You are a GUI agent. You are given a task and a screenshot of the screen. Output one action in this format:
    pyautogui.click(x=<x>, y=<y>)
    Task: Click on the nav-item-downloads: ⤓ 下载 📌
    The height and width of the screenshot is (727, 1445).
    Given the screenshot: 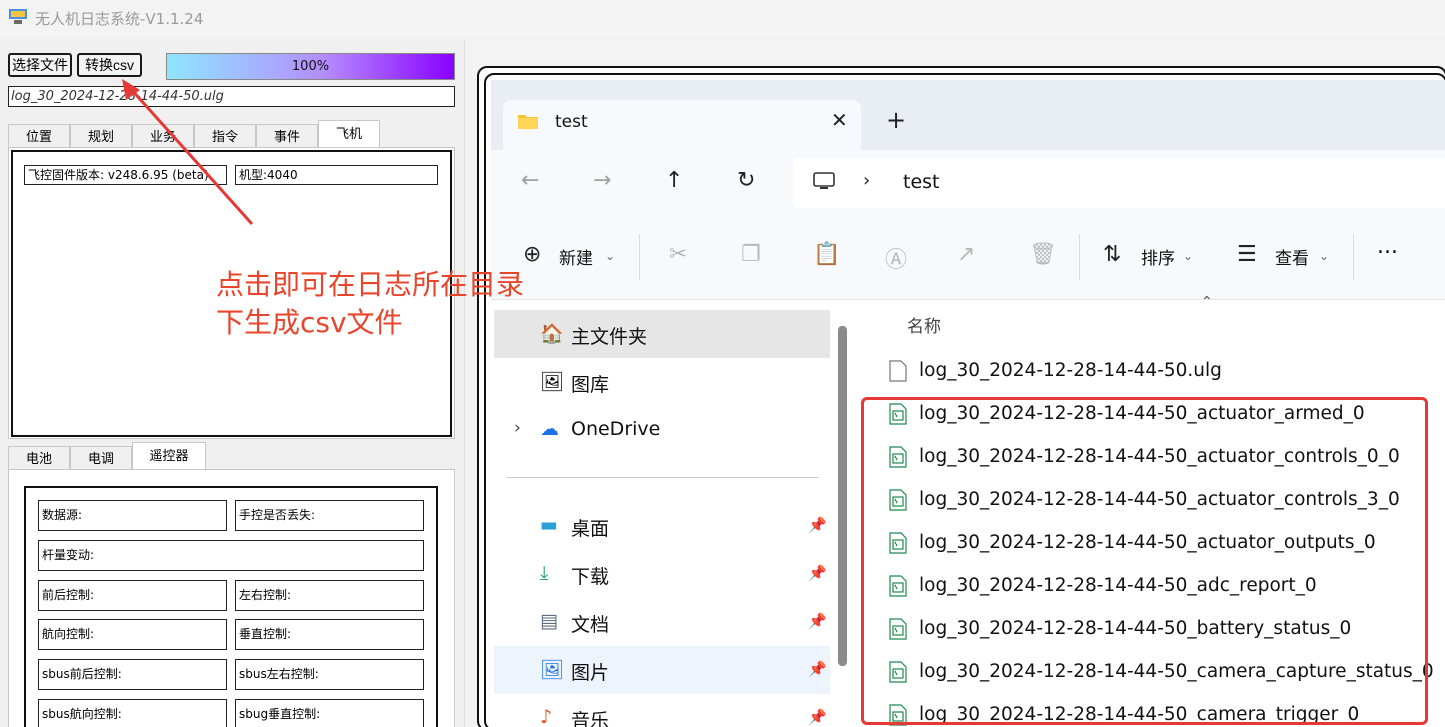 What is the action you would take?
    pyautogui.click(x=662, y=574)
    